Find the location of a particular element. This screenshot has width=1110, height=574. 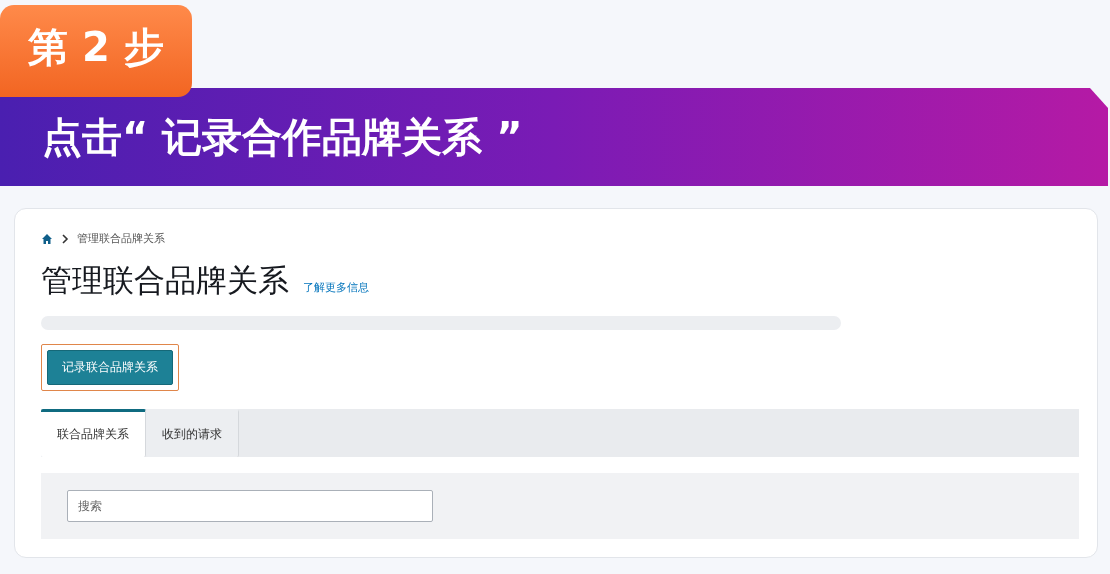

tab: 联合品牌关系 is located at coordinates (93, 433).